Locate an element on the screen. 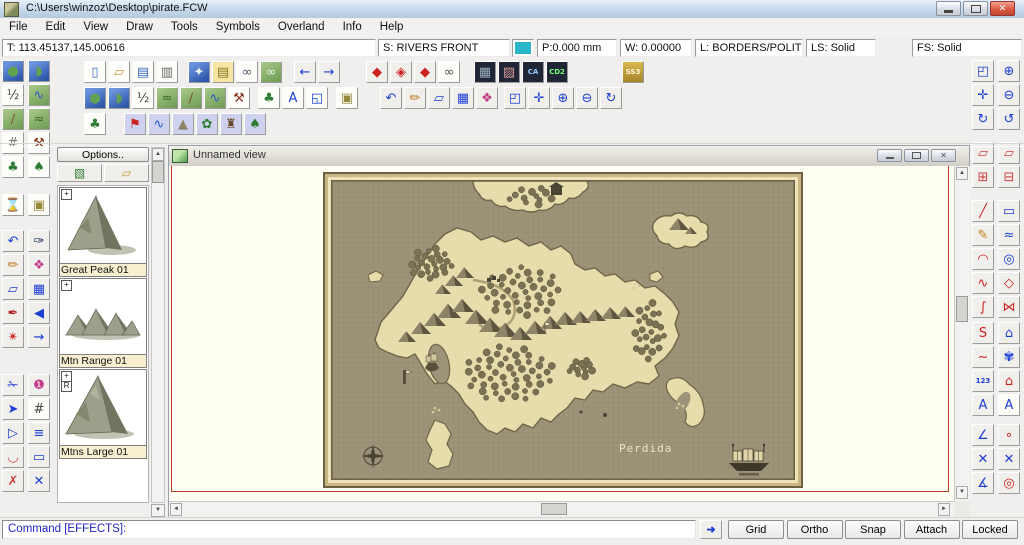  draw-polygon-button: ◇ is located at coordinates (1009, 283).